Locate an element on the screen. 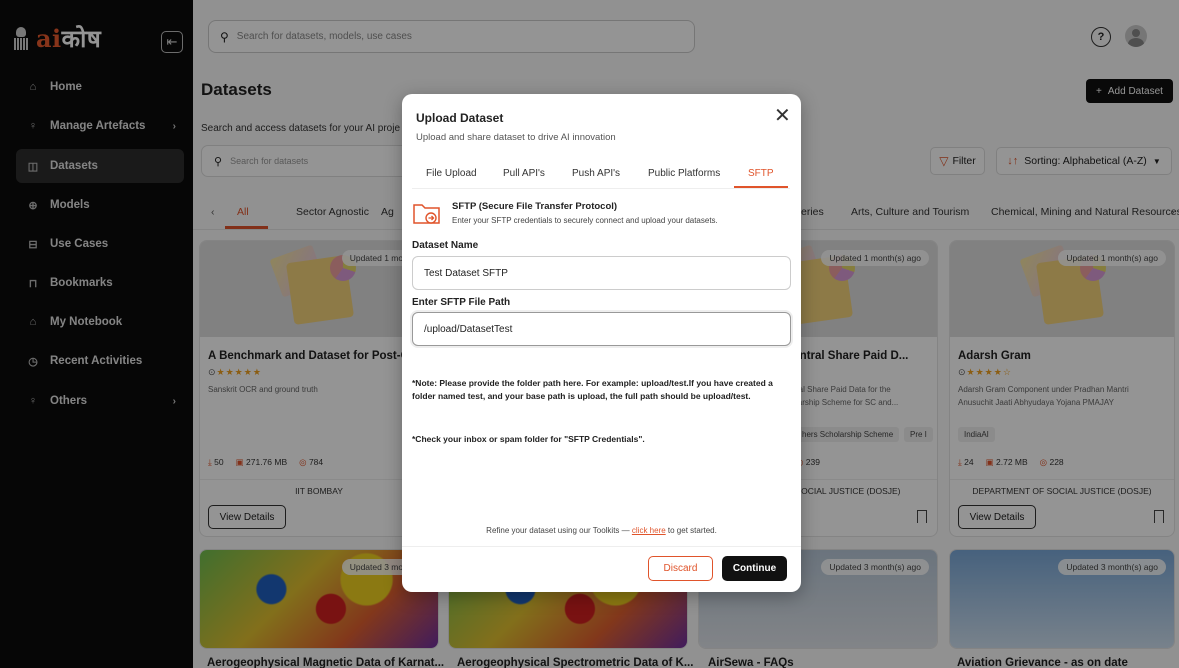 The image size is (1179, 668). continue-button: Continue is located at coordinates (754, 568).